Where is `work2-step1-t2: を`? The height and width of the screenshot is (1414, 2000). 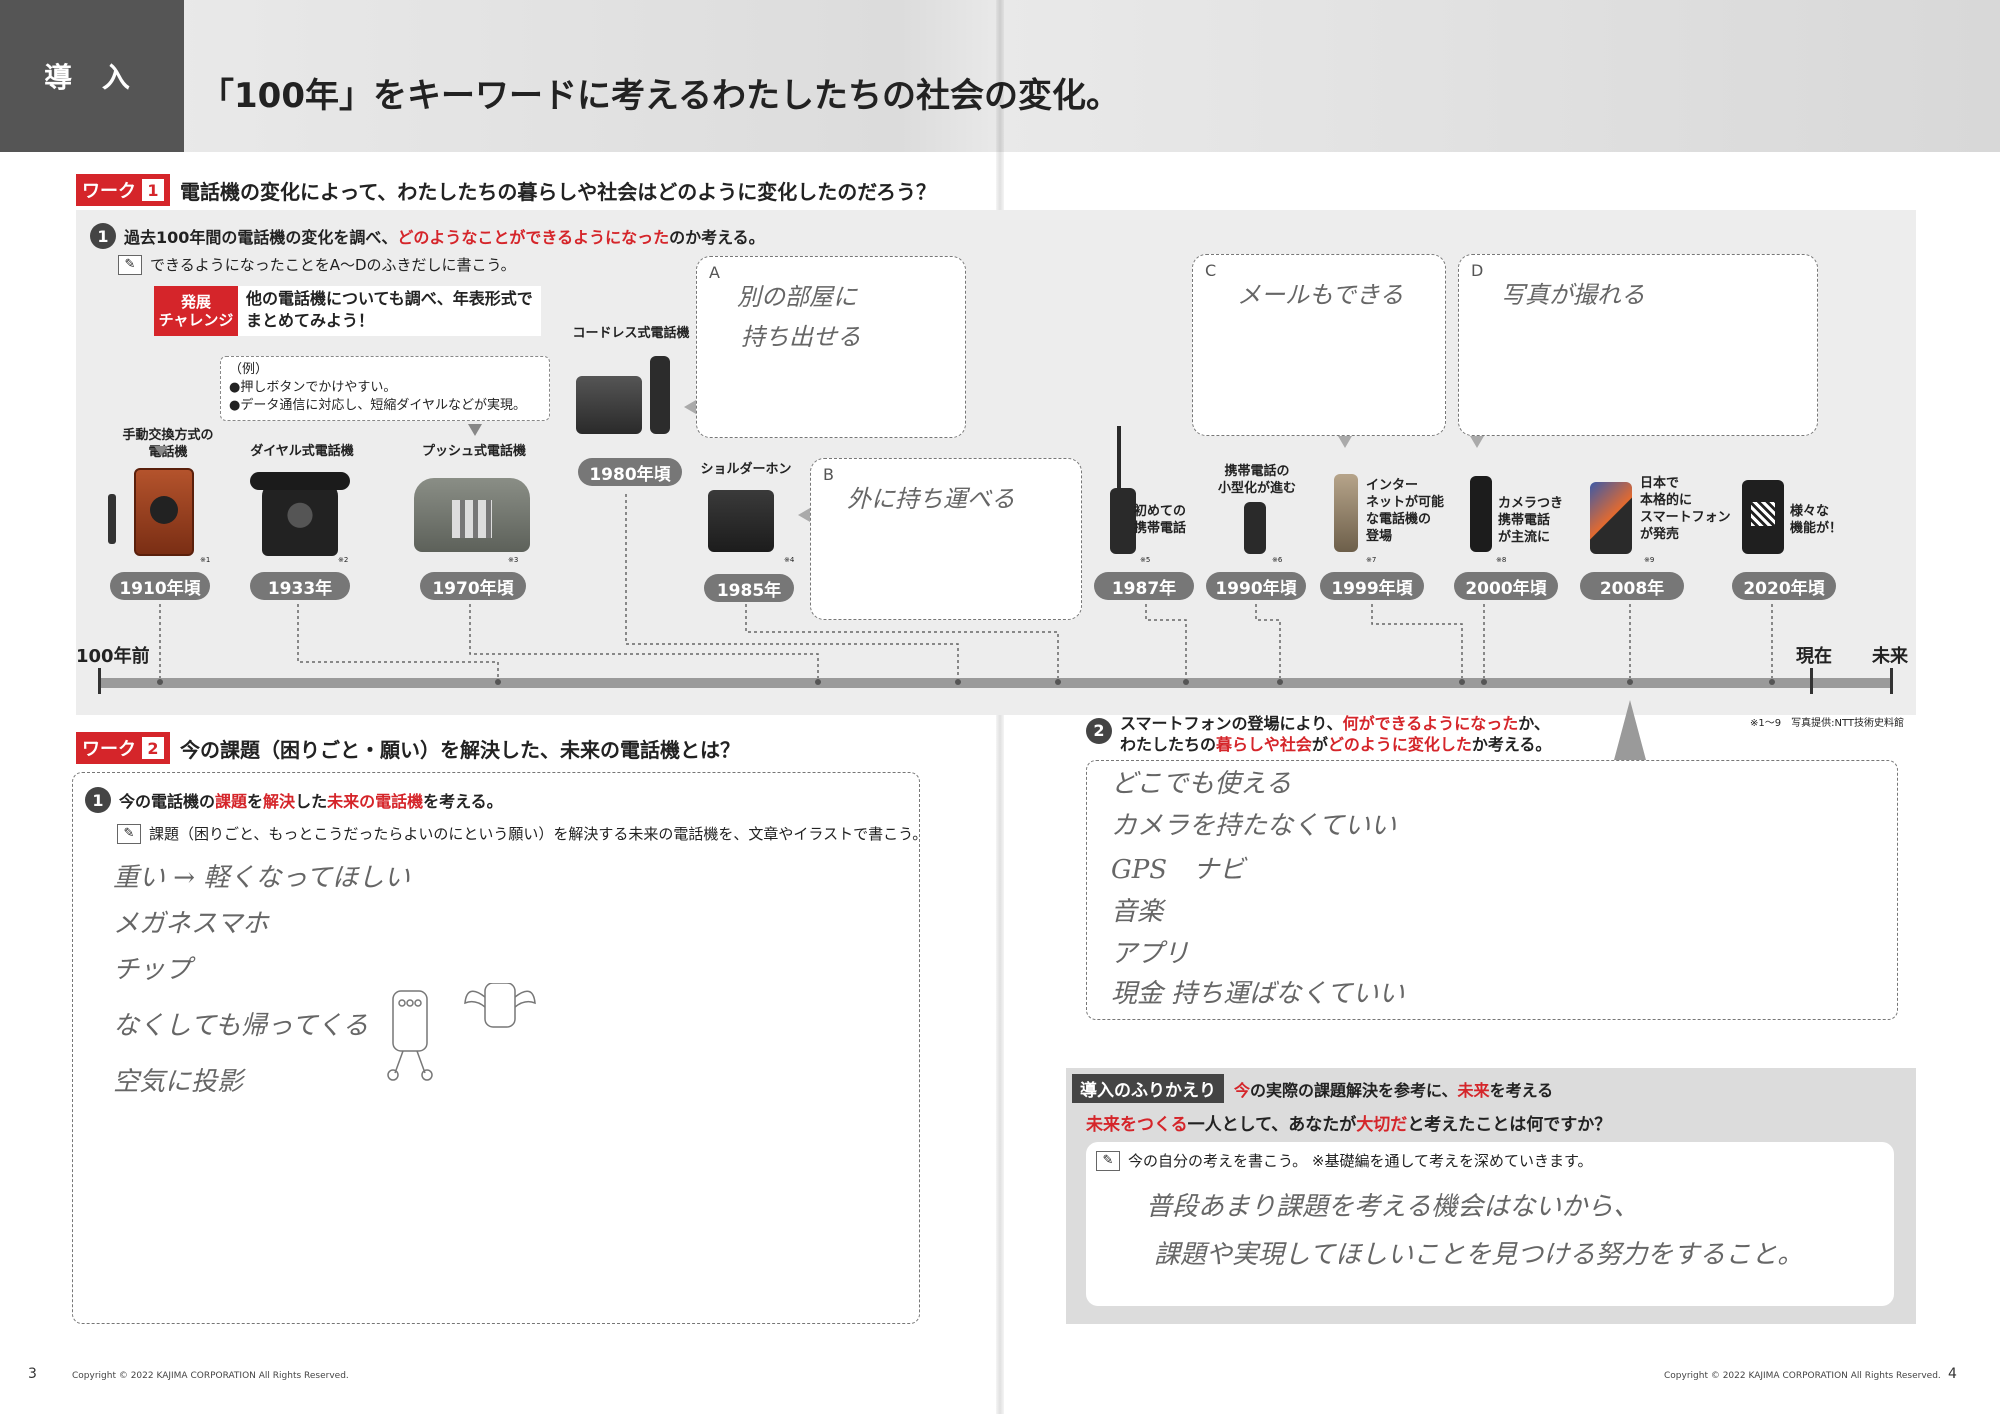 work2-step1-t2: を is located at coordinates (255, 801).